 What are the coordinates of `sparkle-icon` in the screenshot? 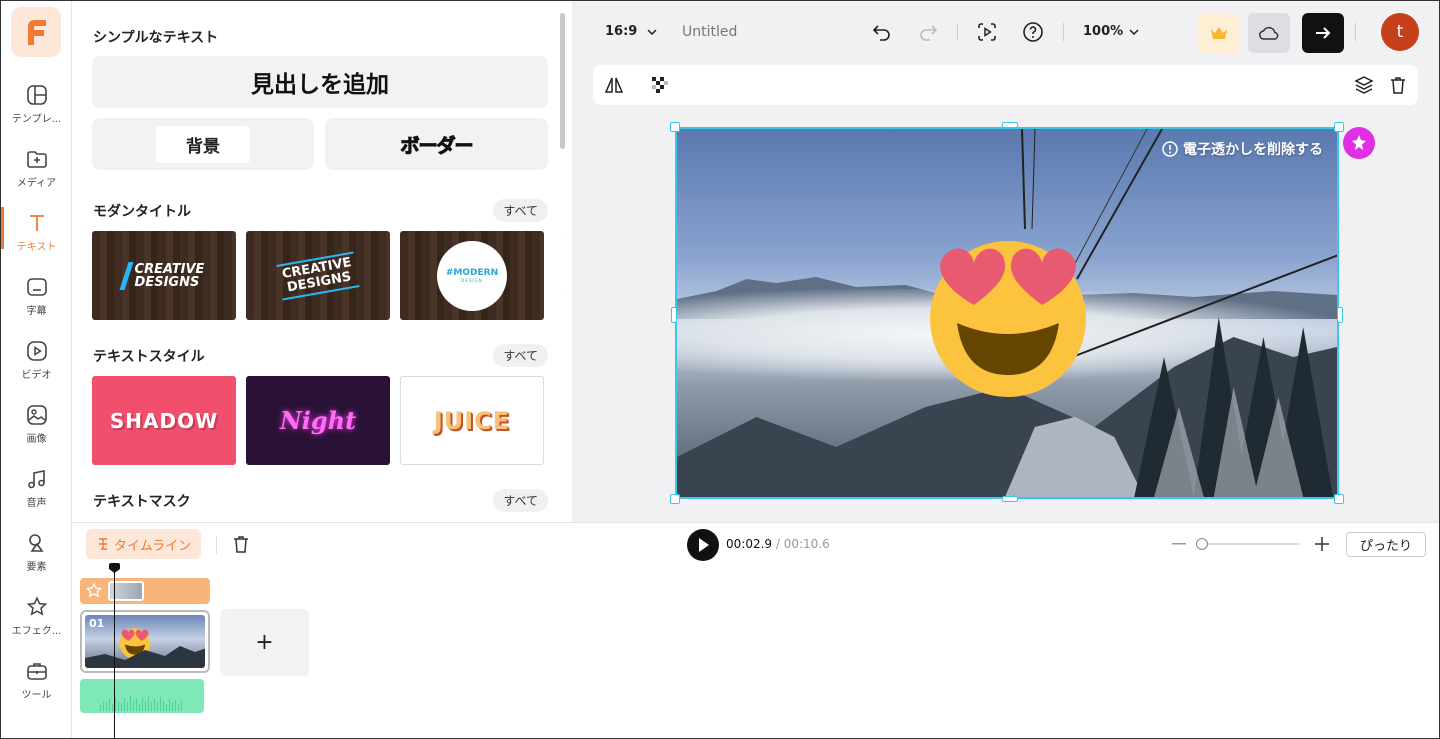 It's located at (1359, 142).